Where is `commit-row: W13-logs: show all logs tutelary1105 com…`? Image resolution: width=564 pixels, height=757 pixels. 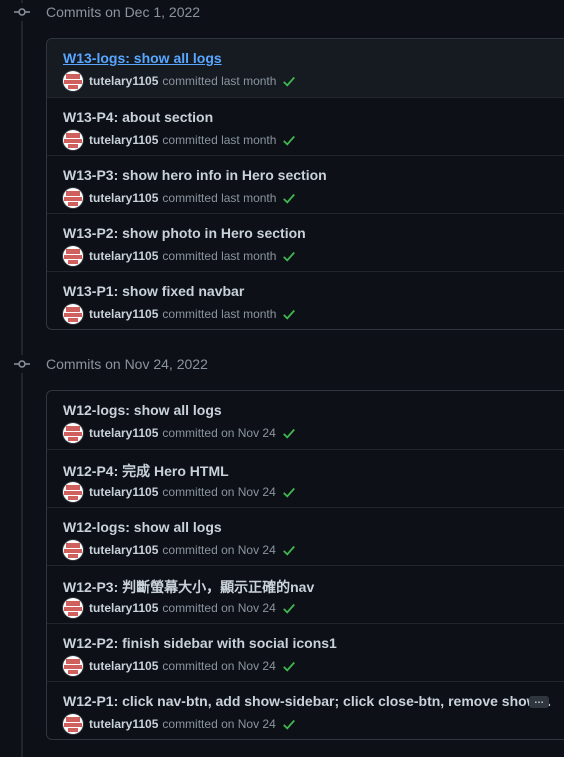 commit-row: W13-logs: show all logs tutelary1105 com… is located at coordinates (305, 68).